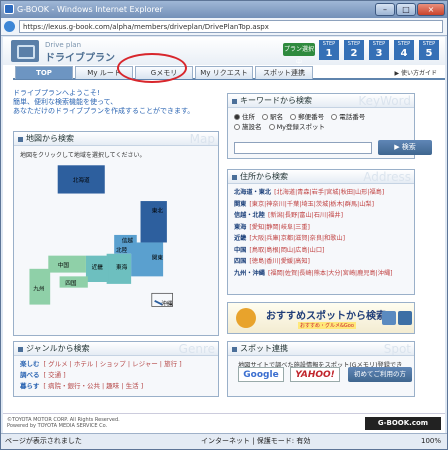  Describe the element at coordinates (272, 117) in the screenshot. I see `option-station: 駅名` at that location.